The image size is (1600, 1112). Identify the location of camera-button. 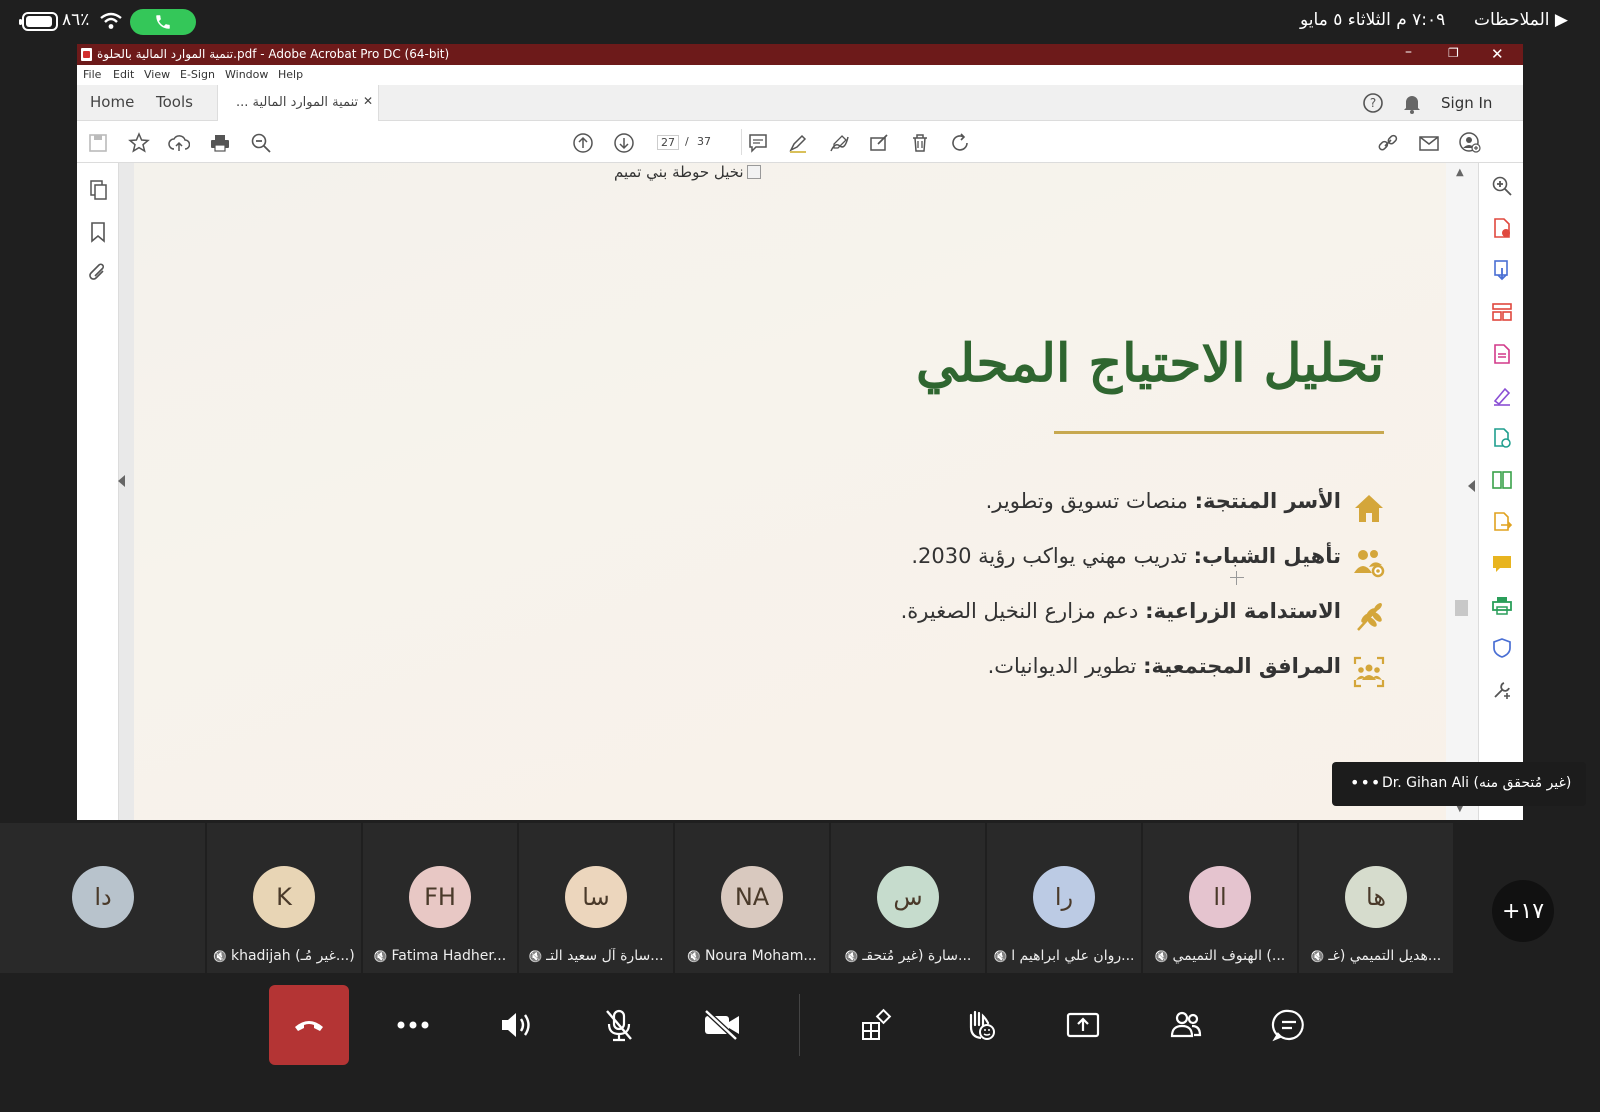
(722, 1025).